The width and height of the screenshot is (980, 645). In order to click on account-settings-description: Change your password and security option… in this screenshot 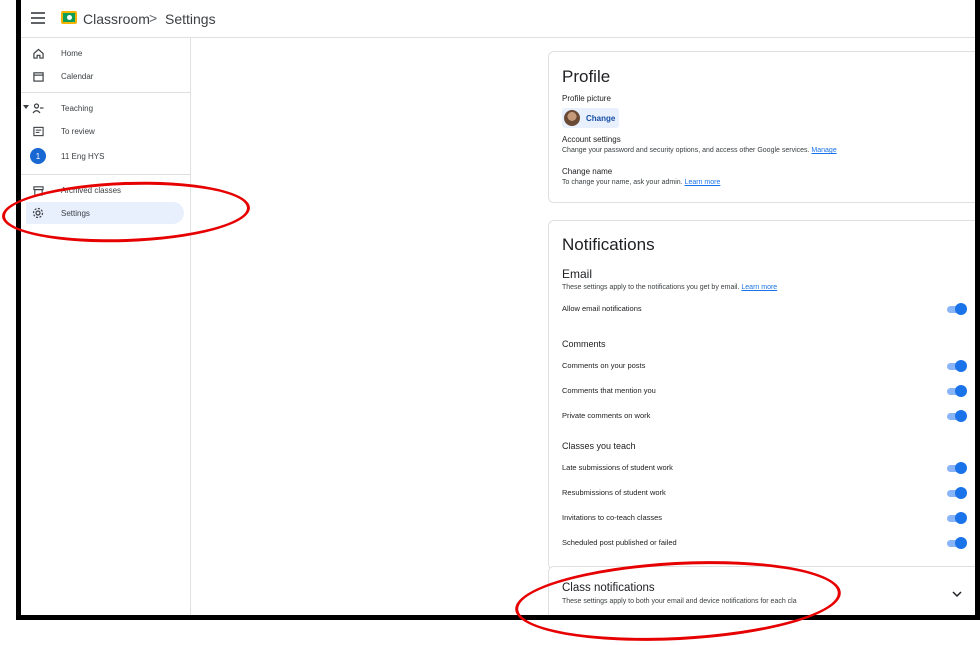, I will do `click(699, 150)`.